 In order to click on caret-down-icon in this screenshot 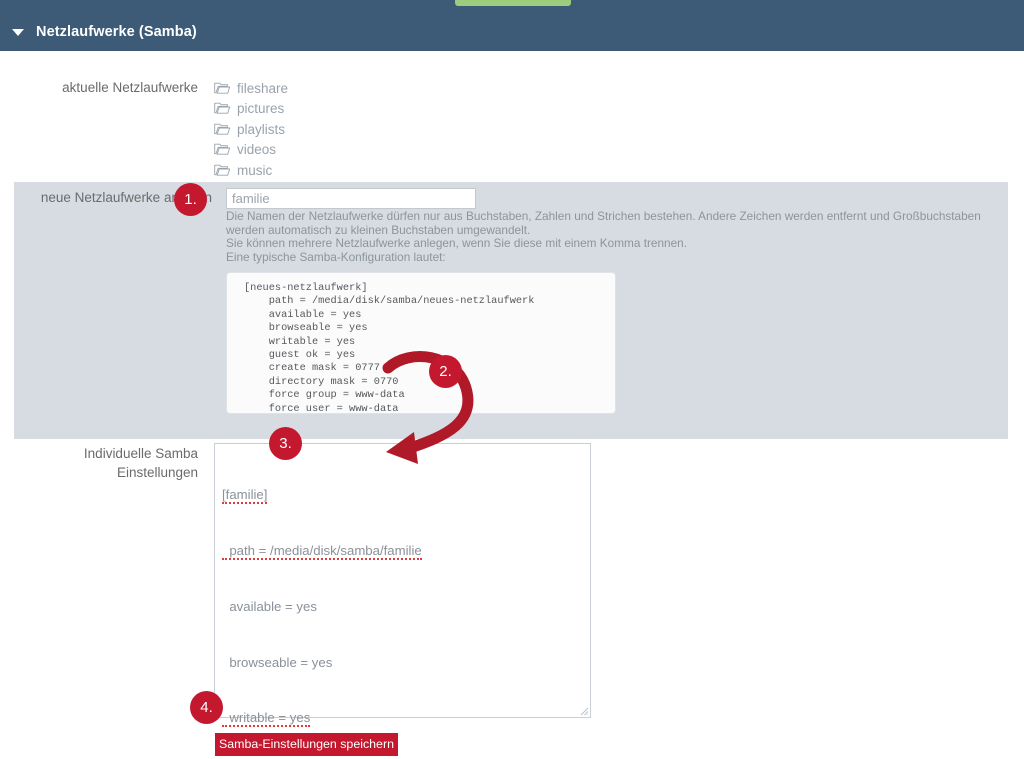, I will do `click(18, 32)`.